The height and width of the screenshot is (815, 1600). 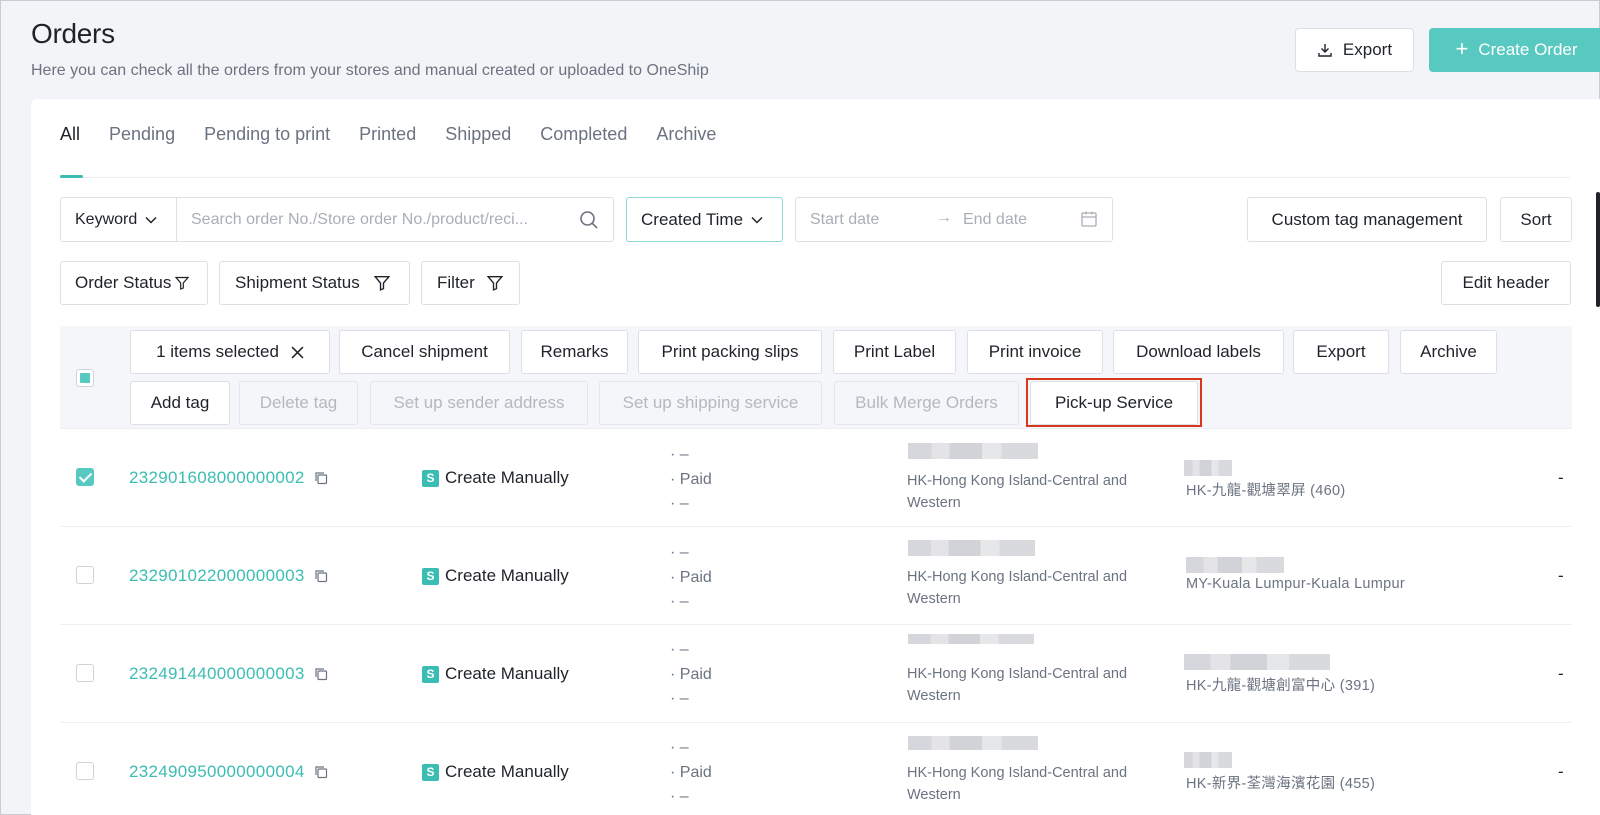 What do you see at coordinates (692, 219) in the screenshot?
I see `created-time-label: Created Time` at bounding box center [692, 219].